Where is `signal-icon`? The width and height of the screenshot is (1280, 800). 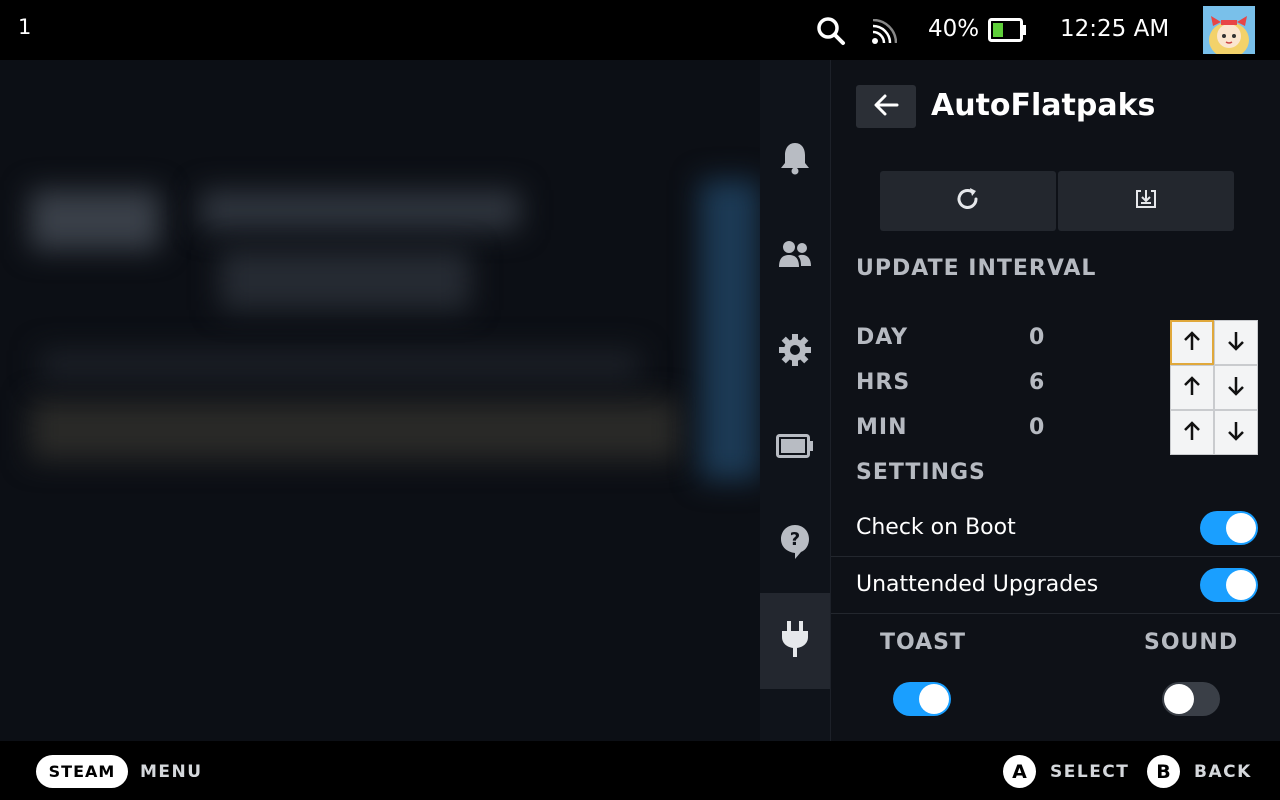 signal-icon is located at coordinates (884, 33).